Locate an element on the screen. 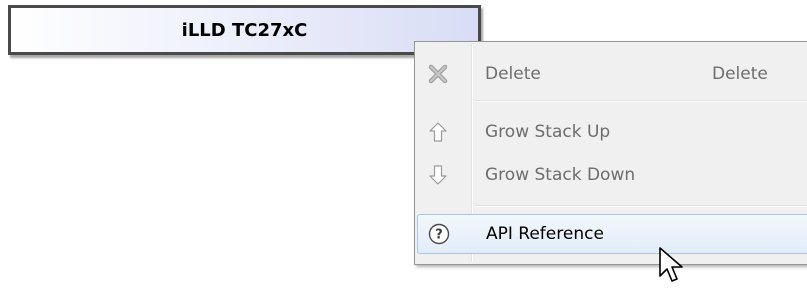 The width and height of the screenshot is (807, 290). menu-item-api-reference: ? API Reference is located at coordinates (612, 234).